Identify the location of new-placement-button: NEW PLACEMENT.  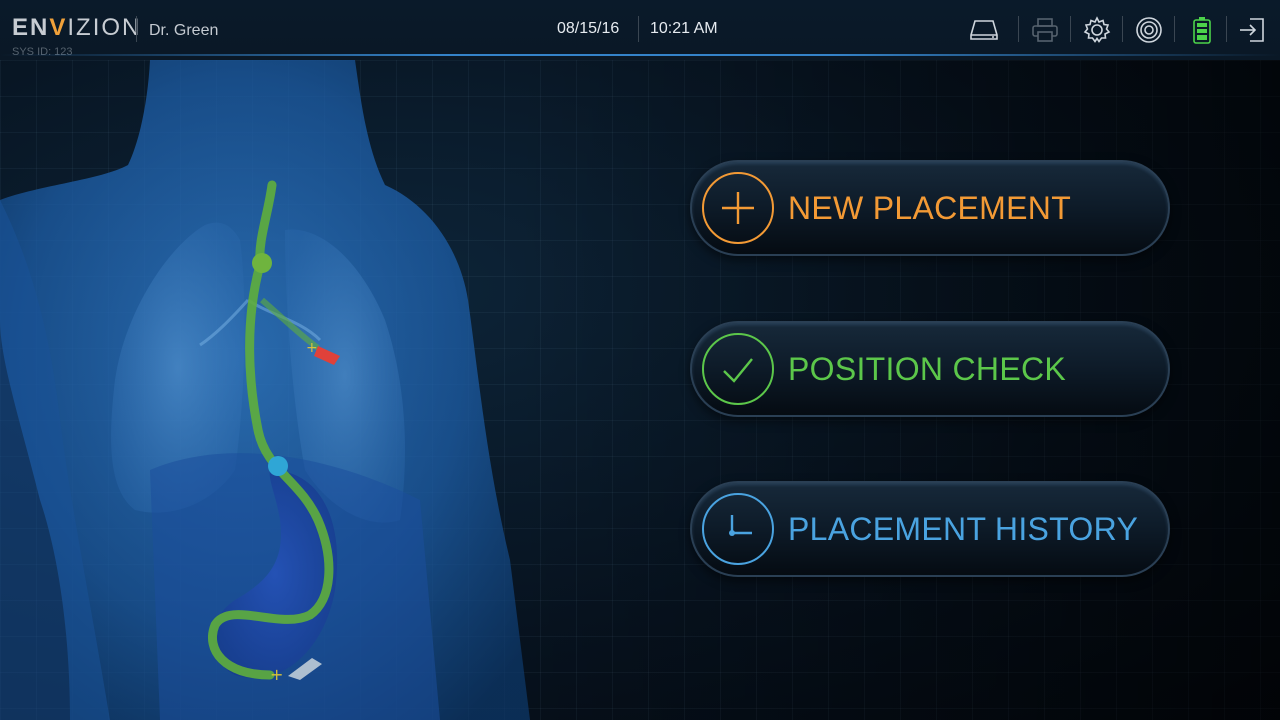
(930, 208).